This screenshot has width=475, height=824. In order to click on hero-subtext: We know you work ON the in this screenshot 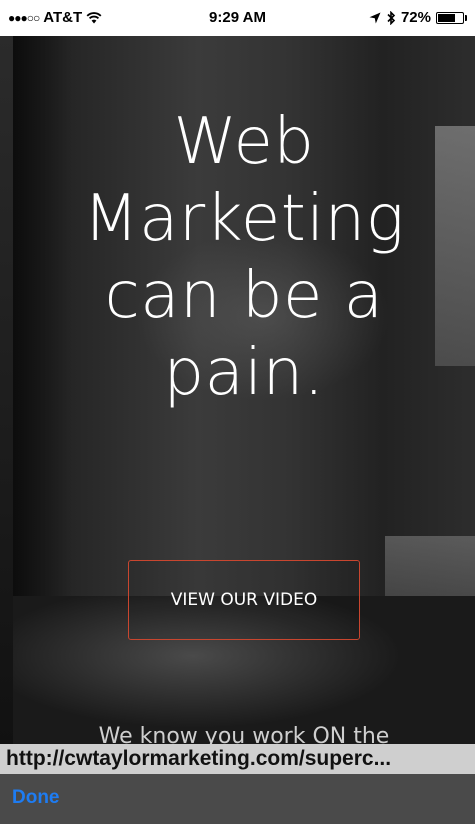, I will do `click(244, 734)`.